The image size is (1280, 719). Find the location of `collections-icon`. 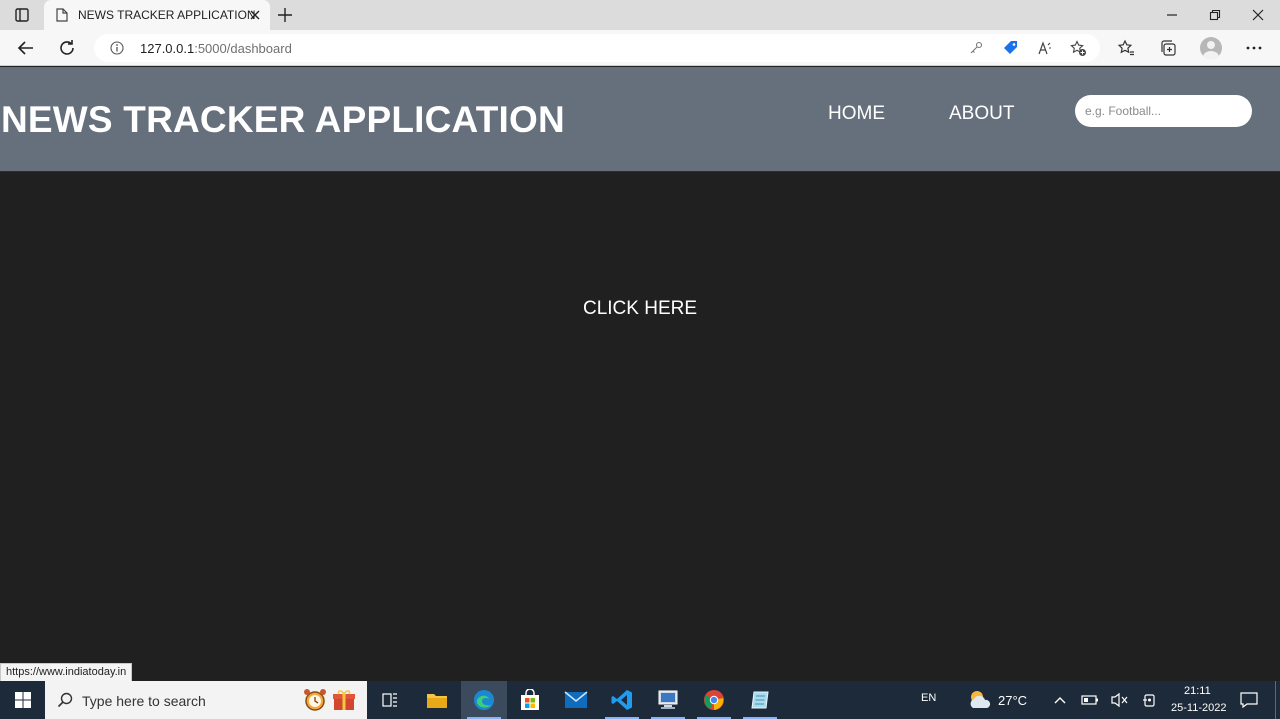

collections-icon is located at coordinates (1168, 48).